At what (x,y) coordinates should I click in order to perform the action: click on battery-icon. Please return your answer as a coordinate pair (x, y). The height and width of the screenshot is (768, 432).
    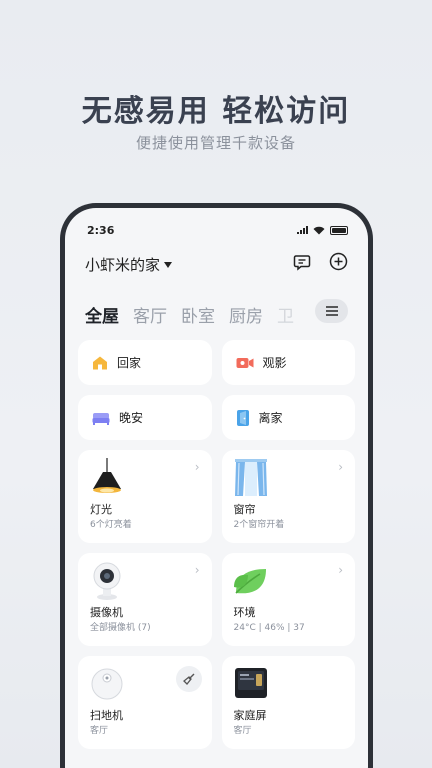
    Looking at the image, I should click on (339, 230).